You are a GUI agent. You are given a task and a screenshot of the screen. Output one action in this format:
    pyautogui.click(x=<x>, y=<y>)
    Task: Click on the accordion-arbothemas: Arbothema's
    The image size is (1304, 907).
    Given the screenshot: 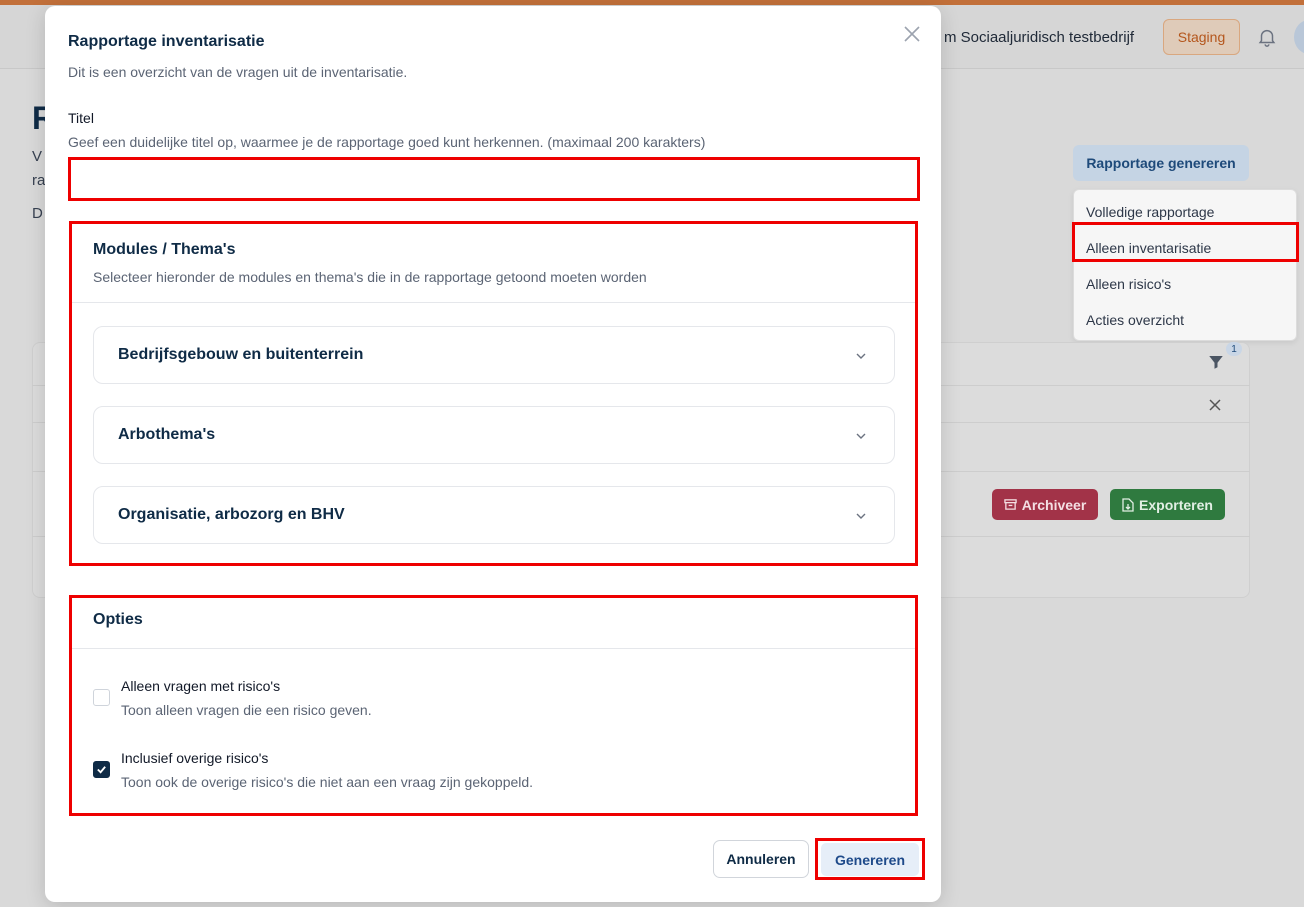 What is the action you would take?
    pyautogui.click(x=494, y=435)
    